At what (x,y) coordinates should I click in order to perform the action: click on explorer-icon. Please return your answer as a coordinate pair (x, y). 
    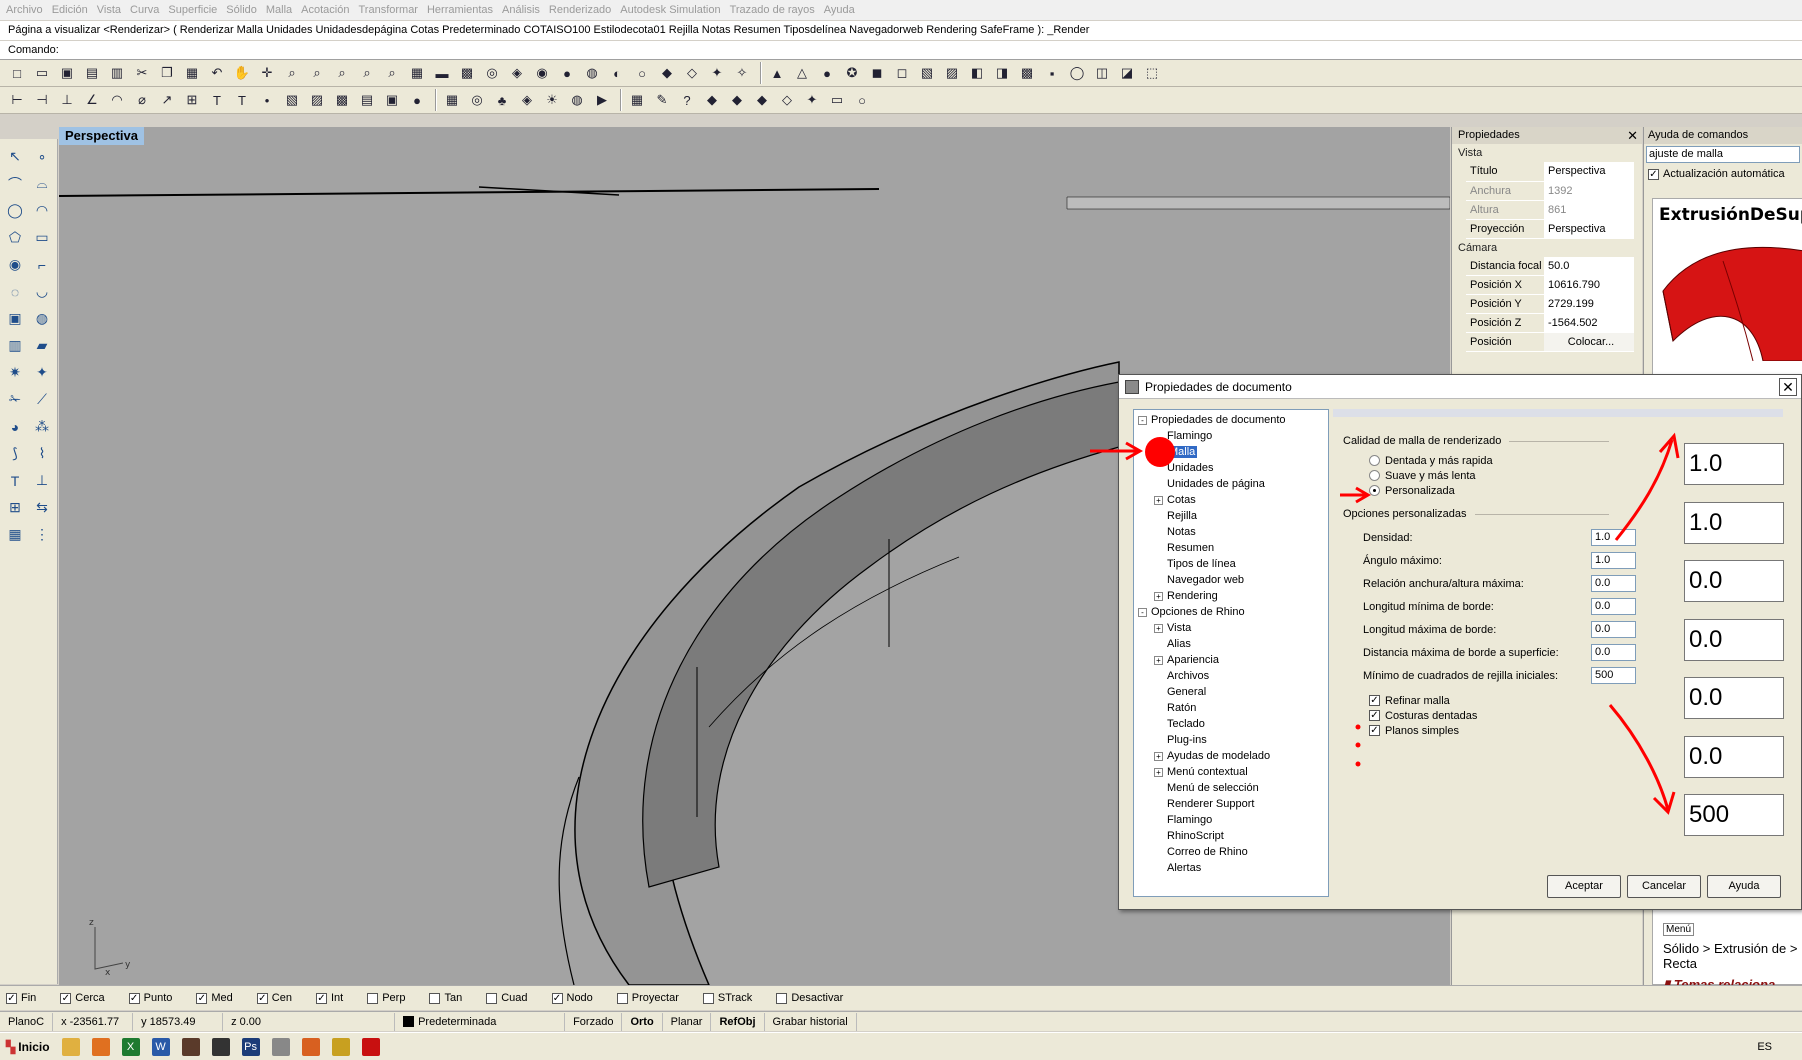
    Looking at the image, I should click on (70, 1046).